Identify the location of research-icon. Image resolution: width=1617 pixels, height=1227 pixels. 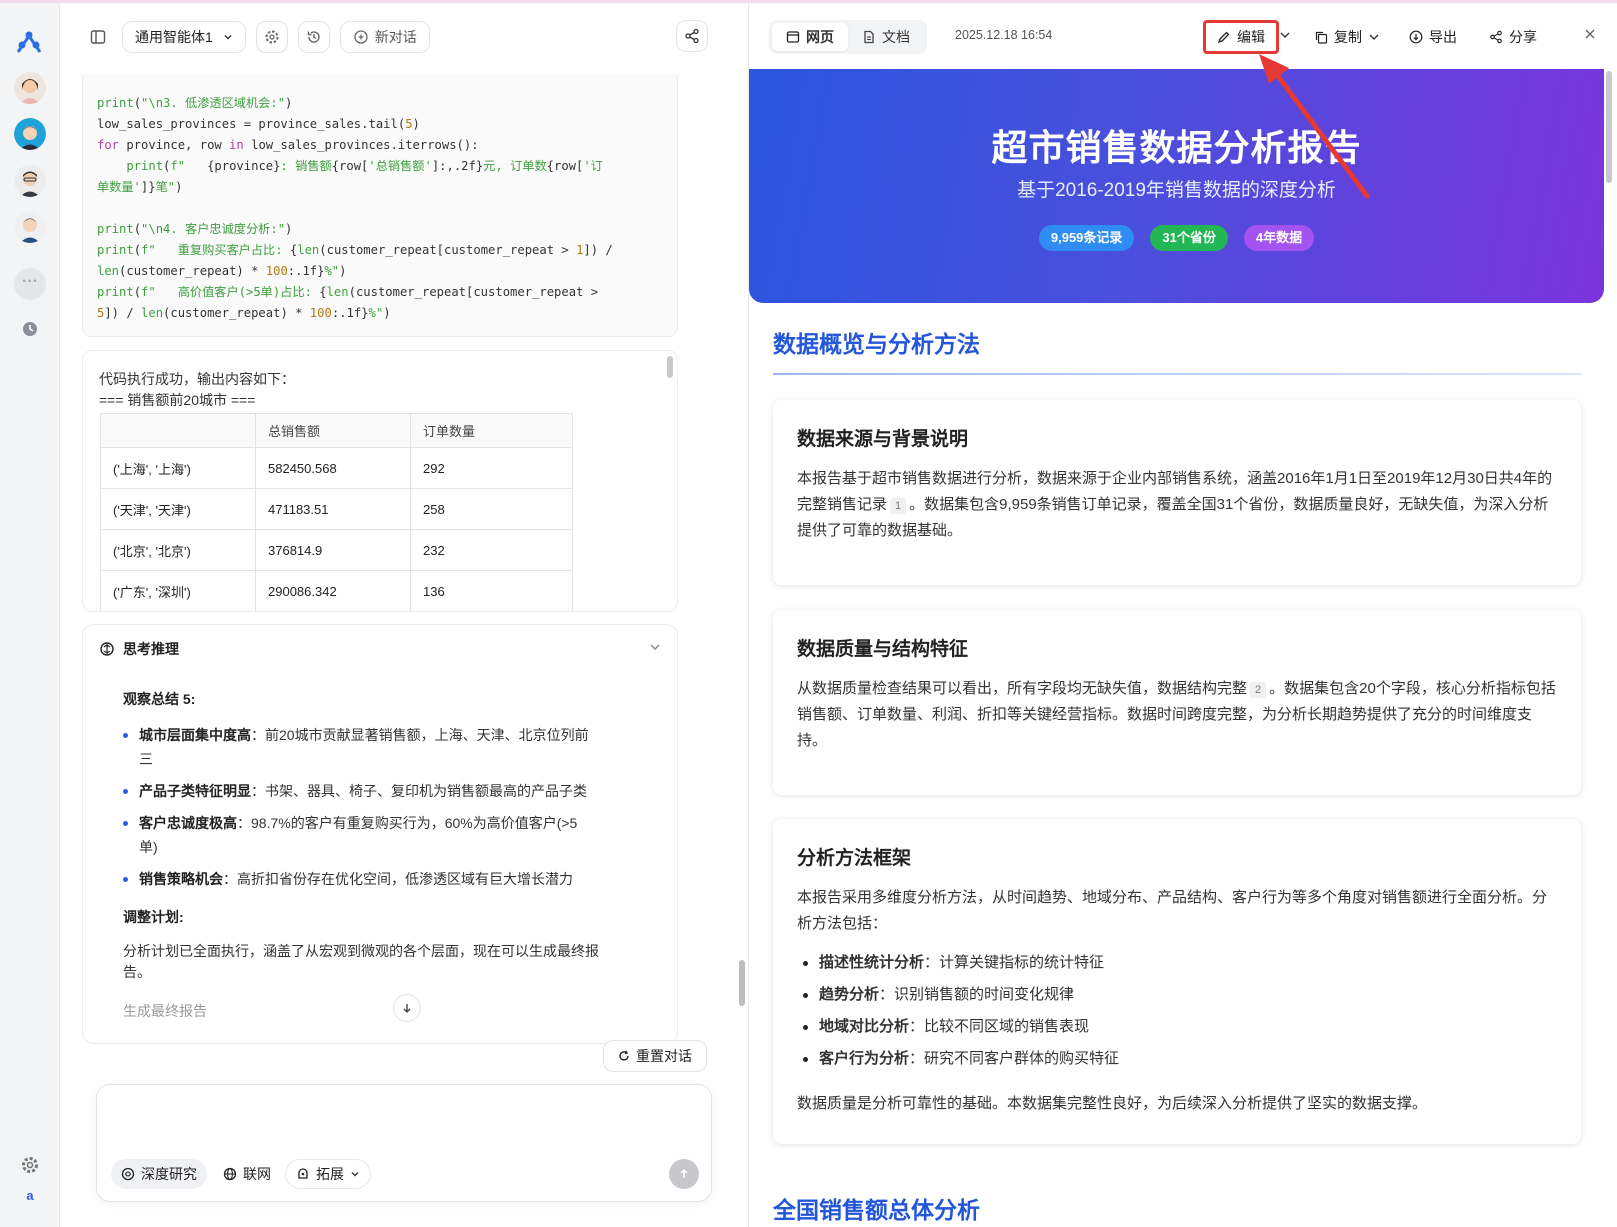
(128, 1174).